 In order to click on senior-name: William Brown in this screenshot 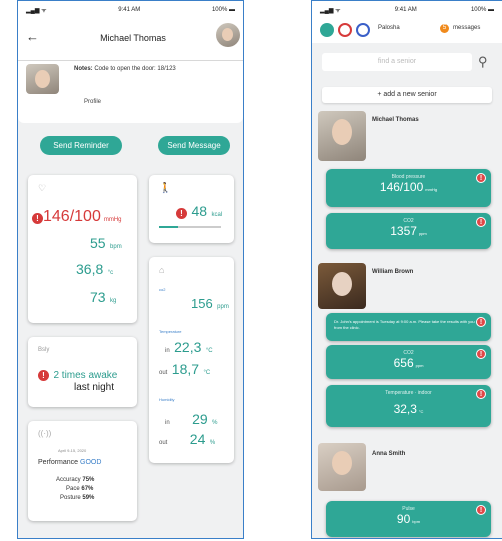, I will do `click(392, 272)`.